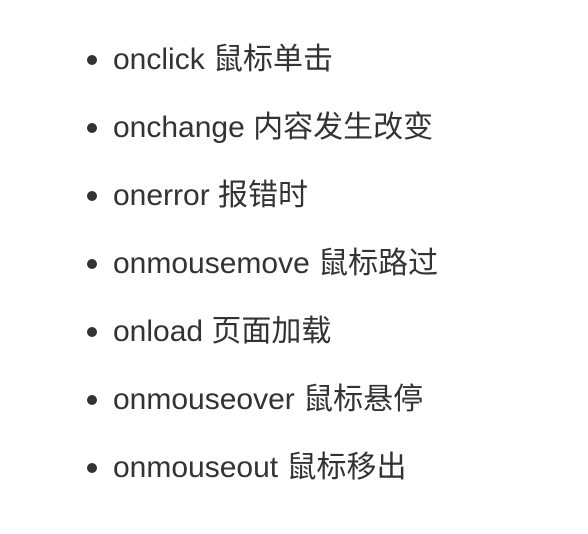 The width and height of the screenshot is (588, 534). What do you see at coordinates (276, 263) in the screenshot?
I see `event-text: onmousemove 鼠标路过` at bounding box center [276, 263].